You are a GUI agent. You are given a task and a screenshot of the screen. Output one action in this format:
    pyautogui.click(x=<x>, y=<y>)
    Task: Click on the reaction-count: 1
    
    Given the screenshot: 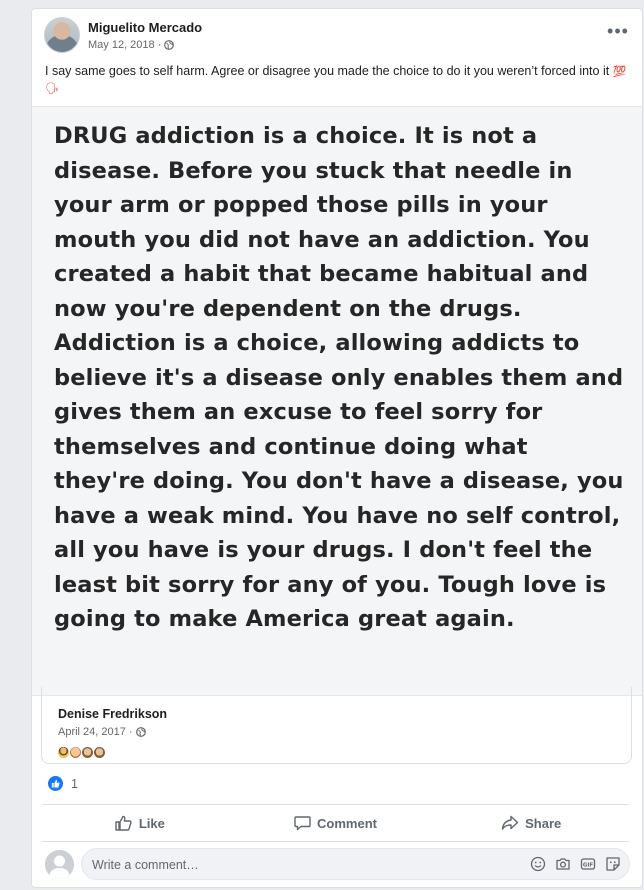 What is the action you would take?
    pyautogui.click(x=74, y=783)
    